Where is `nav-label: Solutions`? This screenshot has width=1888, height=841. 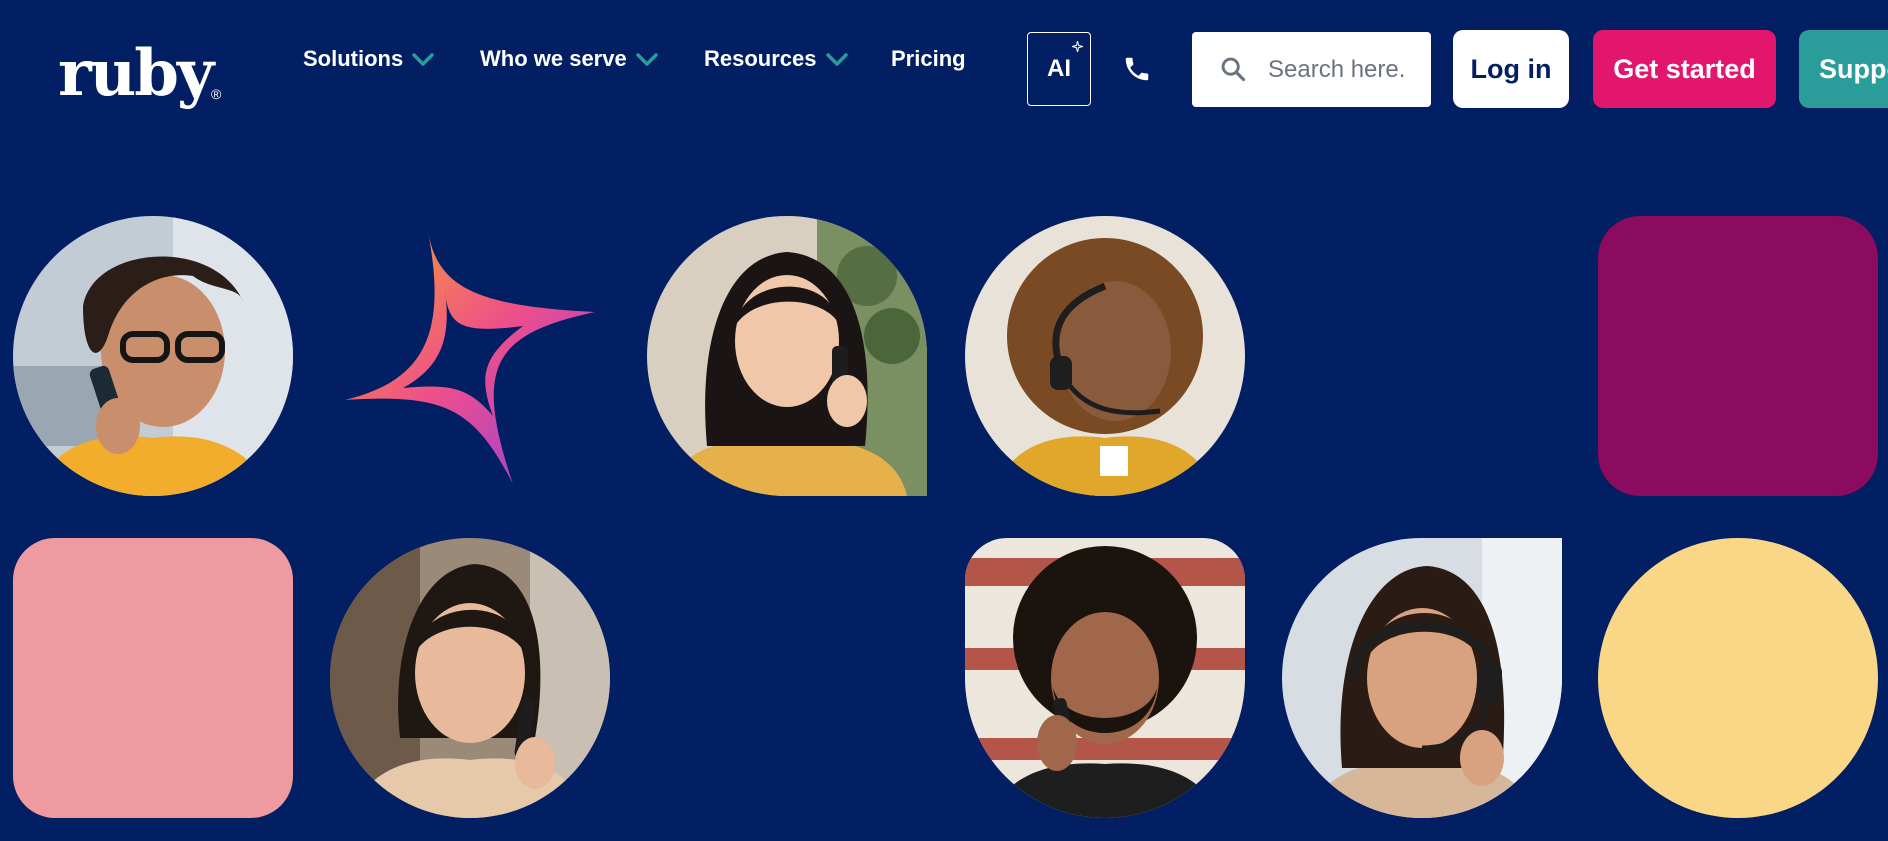
nav-label: Solutions is located at coordinates (353, 58).